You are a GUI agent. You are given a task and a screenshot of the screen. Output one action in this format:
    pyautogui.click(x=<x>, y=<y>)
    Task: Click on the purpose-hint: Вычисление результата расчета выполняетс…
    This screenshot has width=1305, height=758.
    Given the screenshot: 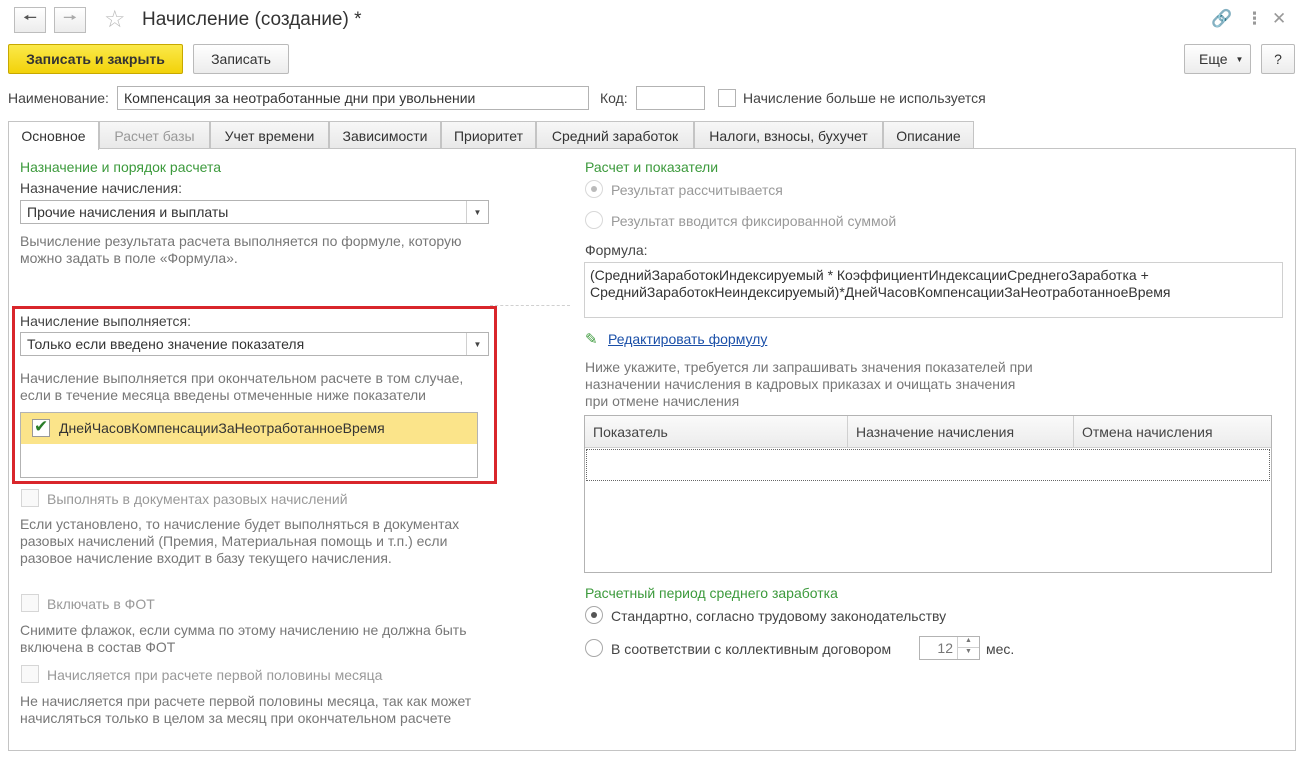 What is the action you would take?
    pyautogui.click(x=241, y=249)
    